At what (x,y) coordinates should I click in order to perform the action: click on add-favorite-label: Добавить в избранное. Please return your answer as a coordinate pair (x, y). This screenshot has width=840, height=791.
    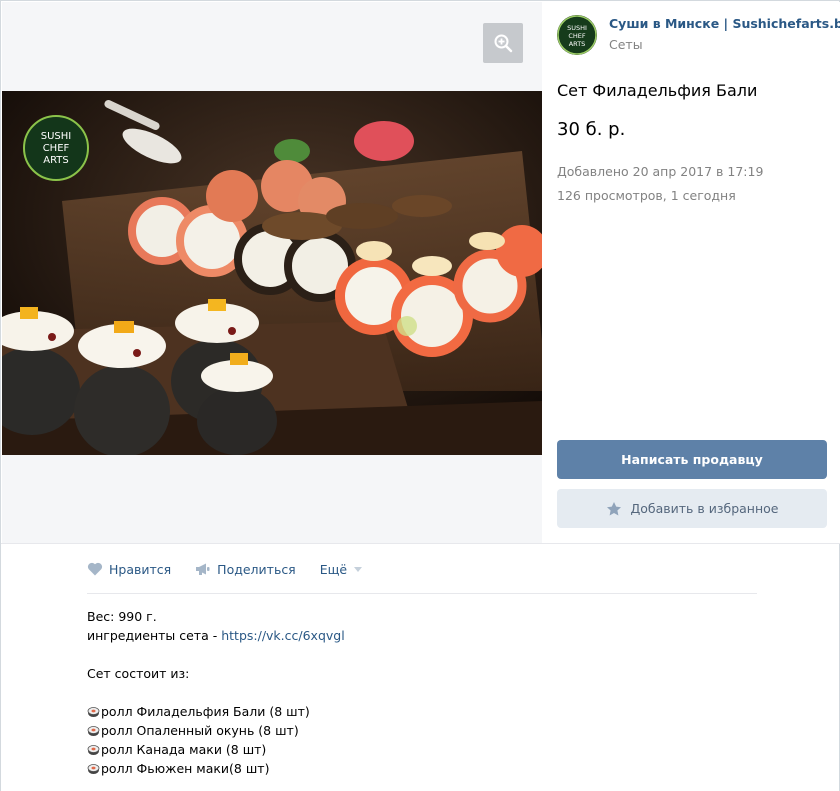
    Looking at the image, I should click on (704, 508).